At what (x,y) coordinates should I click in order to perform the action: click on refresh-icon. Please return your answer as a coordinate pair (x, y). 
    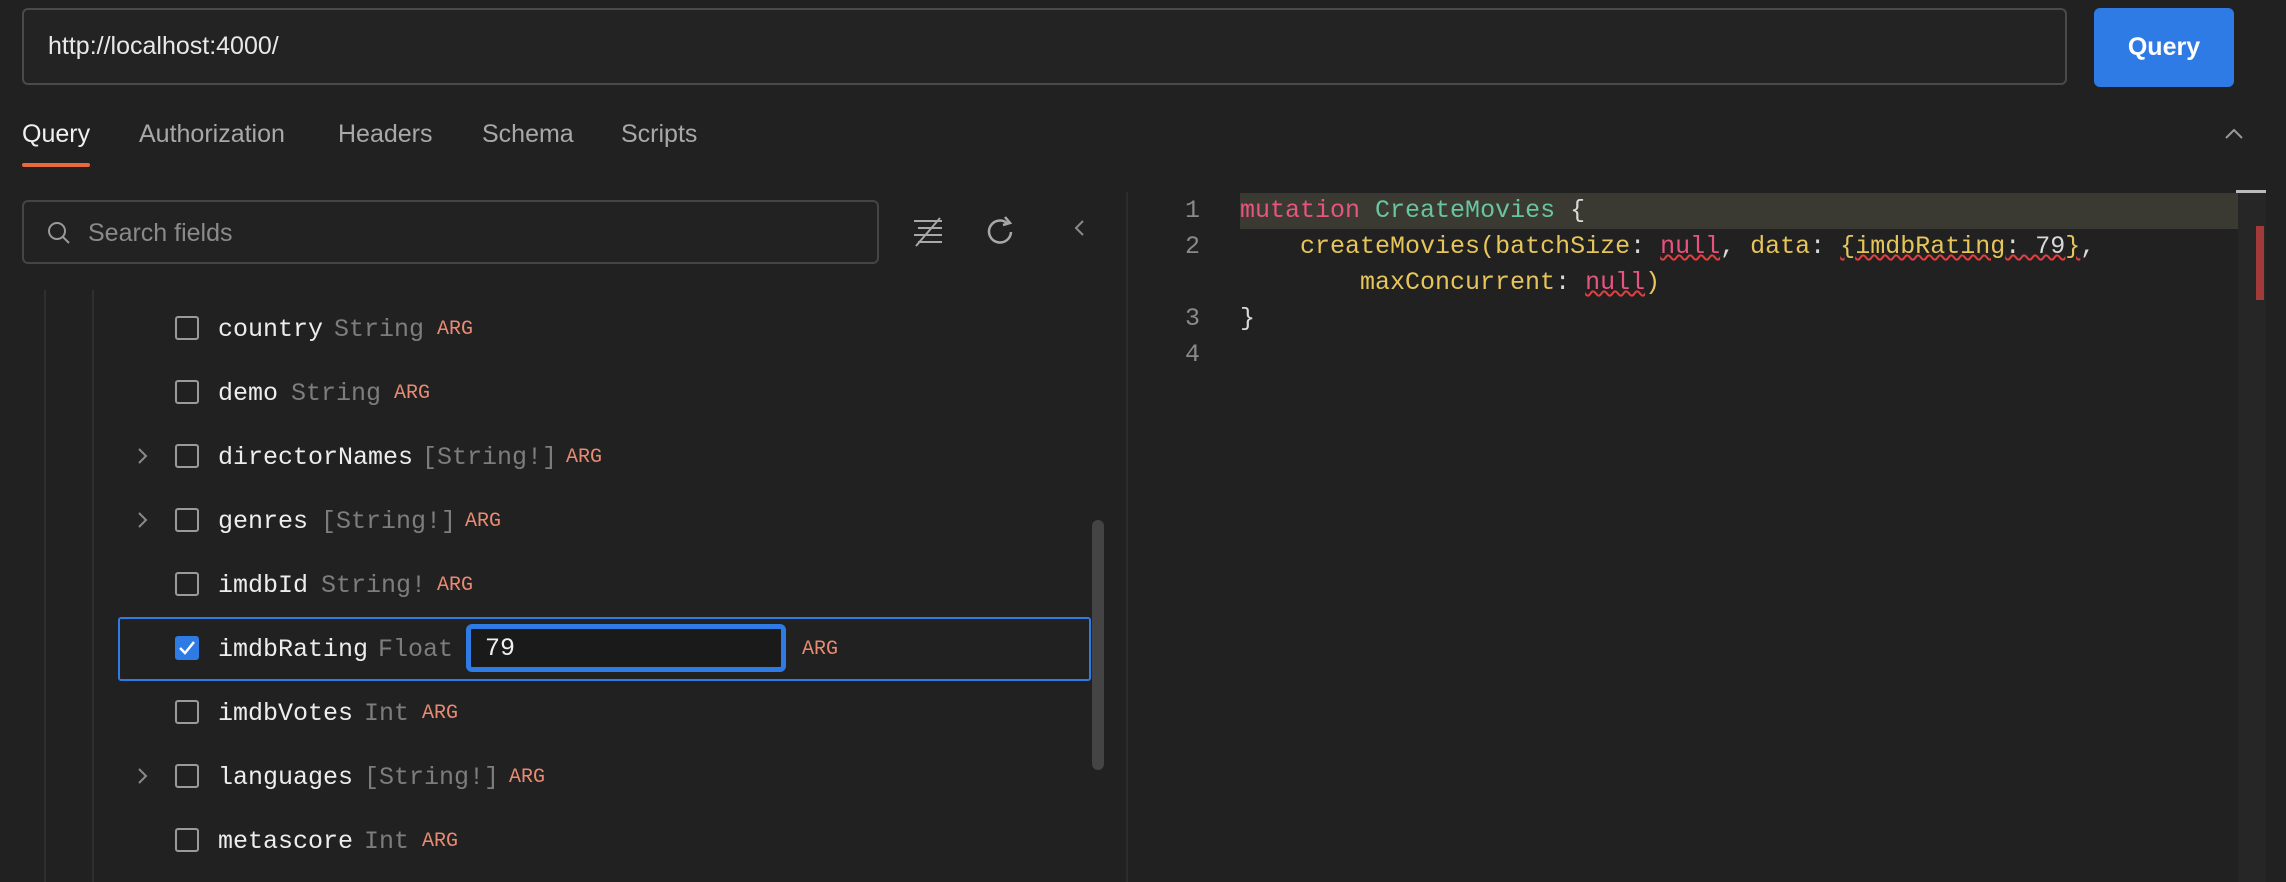
    Looking at the image, I should click on (1000, 232).